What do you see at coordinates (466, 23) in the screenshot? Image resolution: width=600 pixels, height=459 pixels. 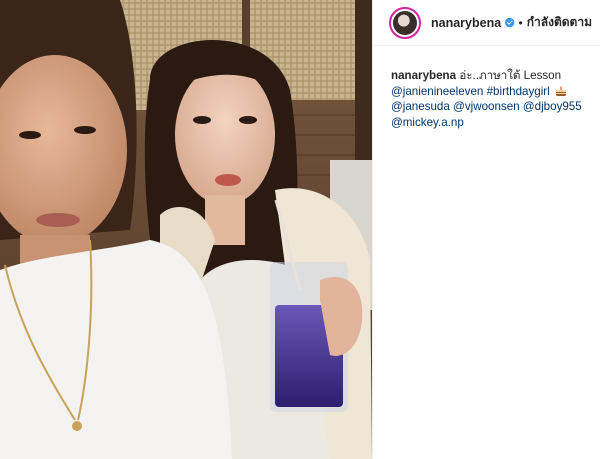 I see `header-username-link: nanarybena` at bounding box center [466, 23].